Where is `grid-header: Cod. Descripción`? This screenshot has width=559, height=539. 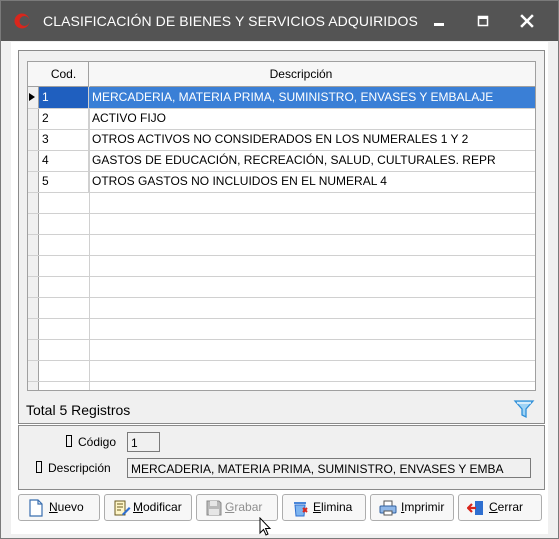 grid-header: Cod. Descripción is located at coordinates (281, 74).